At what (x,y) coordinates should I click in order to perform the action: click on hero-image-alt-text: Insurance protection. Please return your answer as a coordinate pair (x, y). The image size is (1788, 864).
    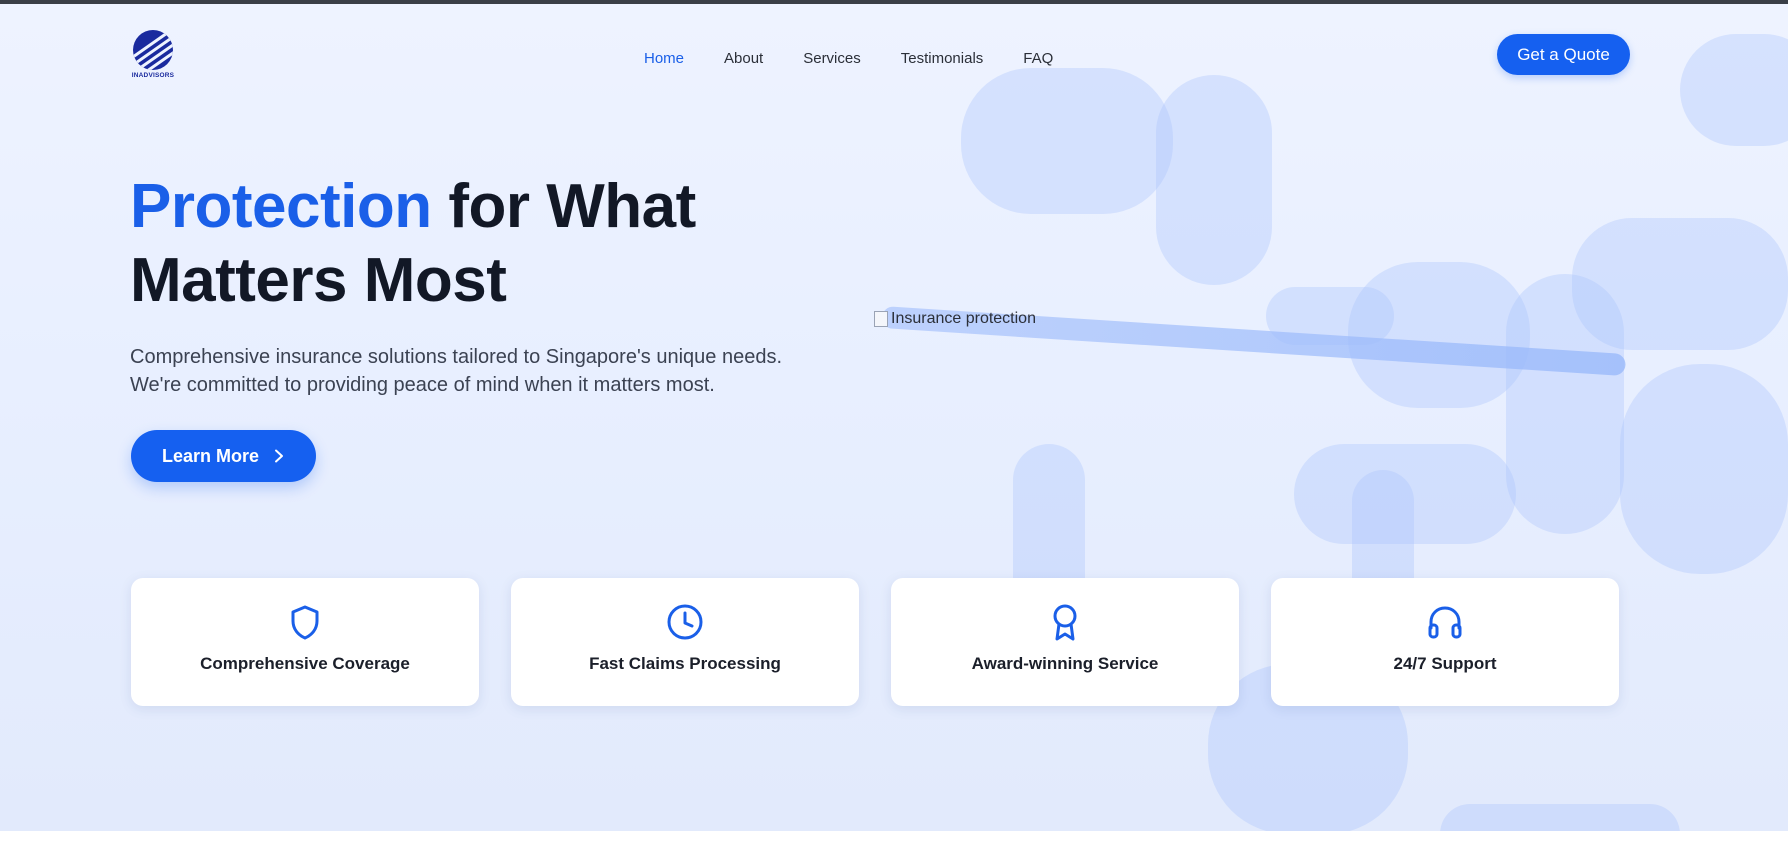
    Looking at the image, I should click on (963, 318).